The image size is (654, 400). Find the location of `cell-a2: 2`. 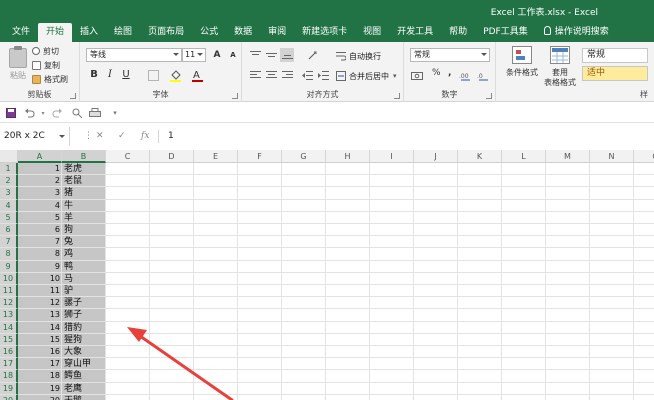

cell-a2: 2 is located at coordinates (40, 181).